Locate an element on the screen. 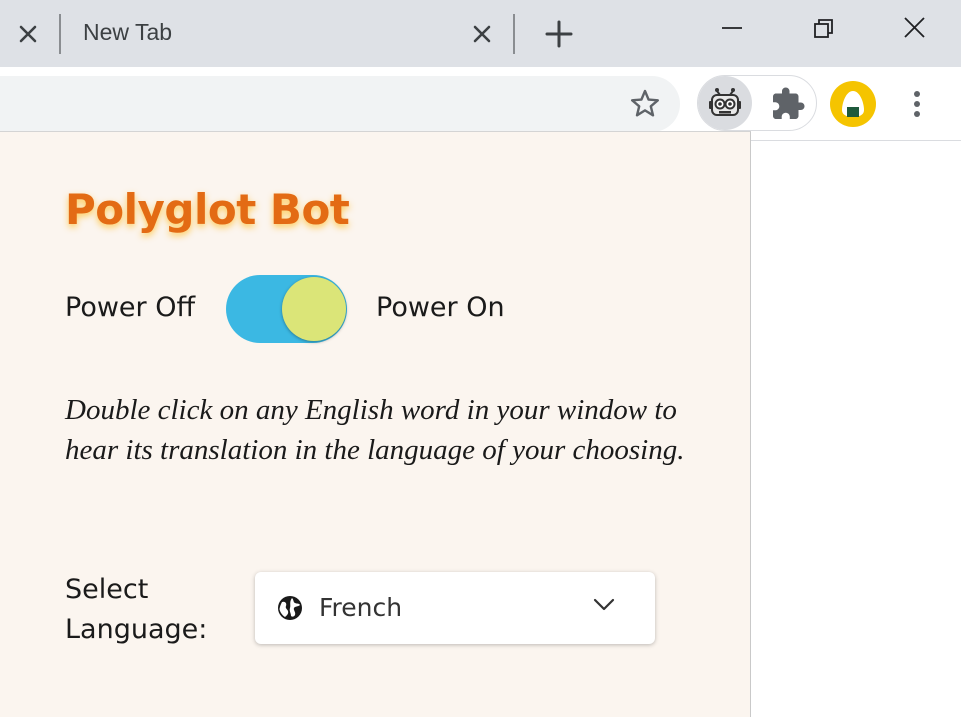 The height and width of the screenshot is (717, 961). address-bar is located at coordinates (340, 104).